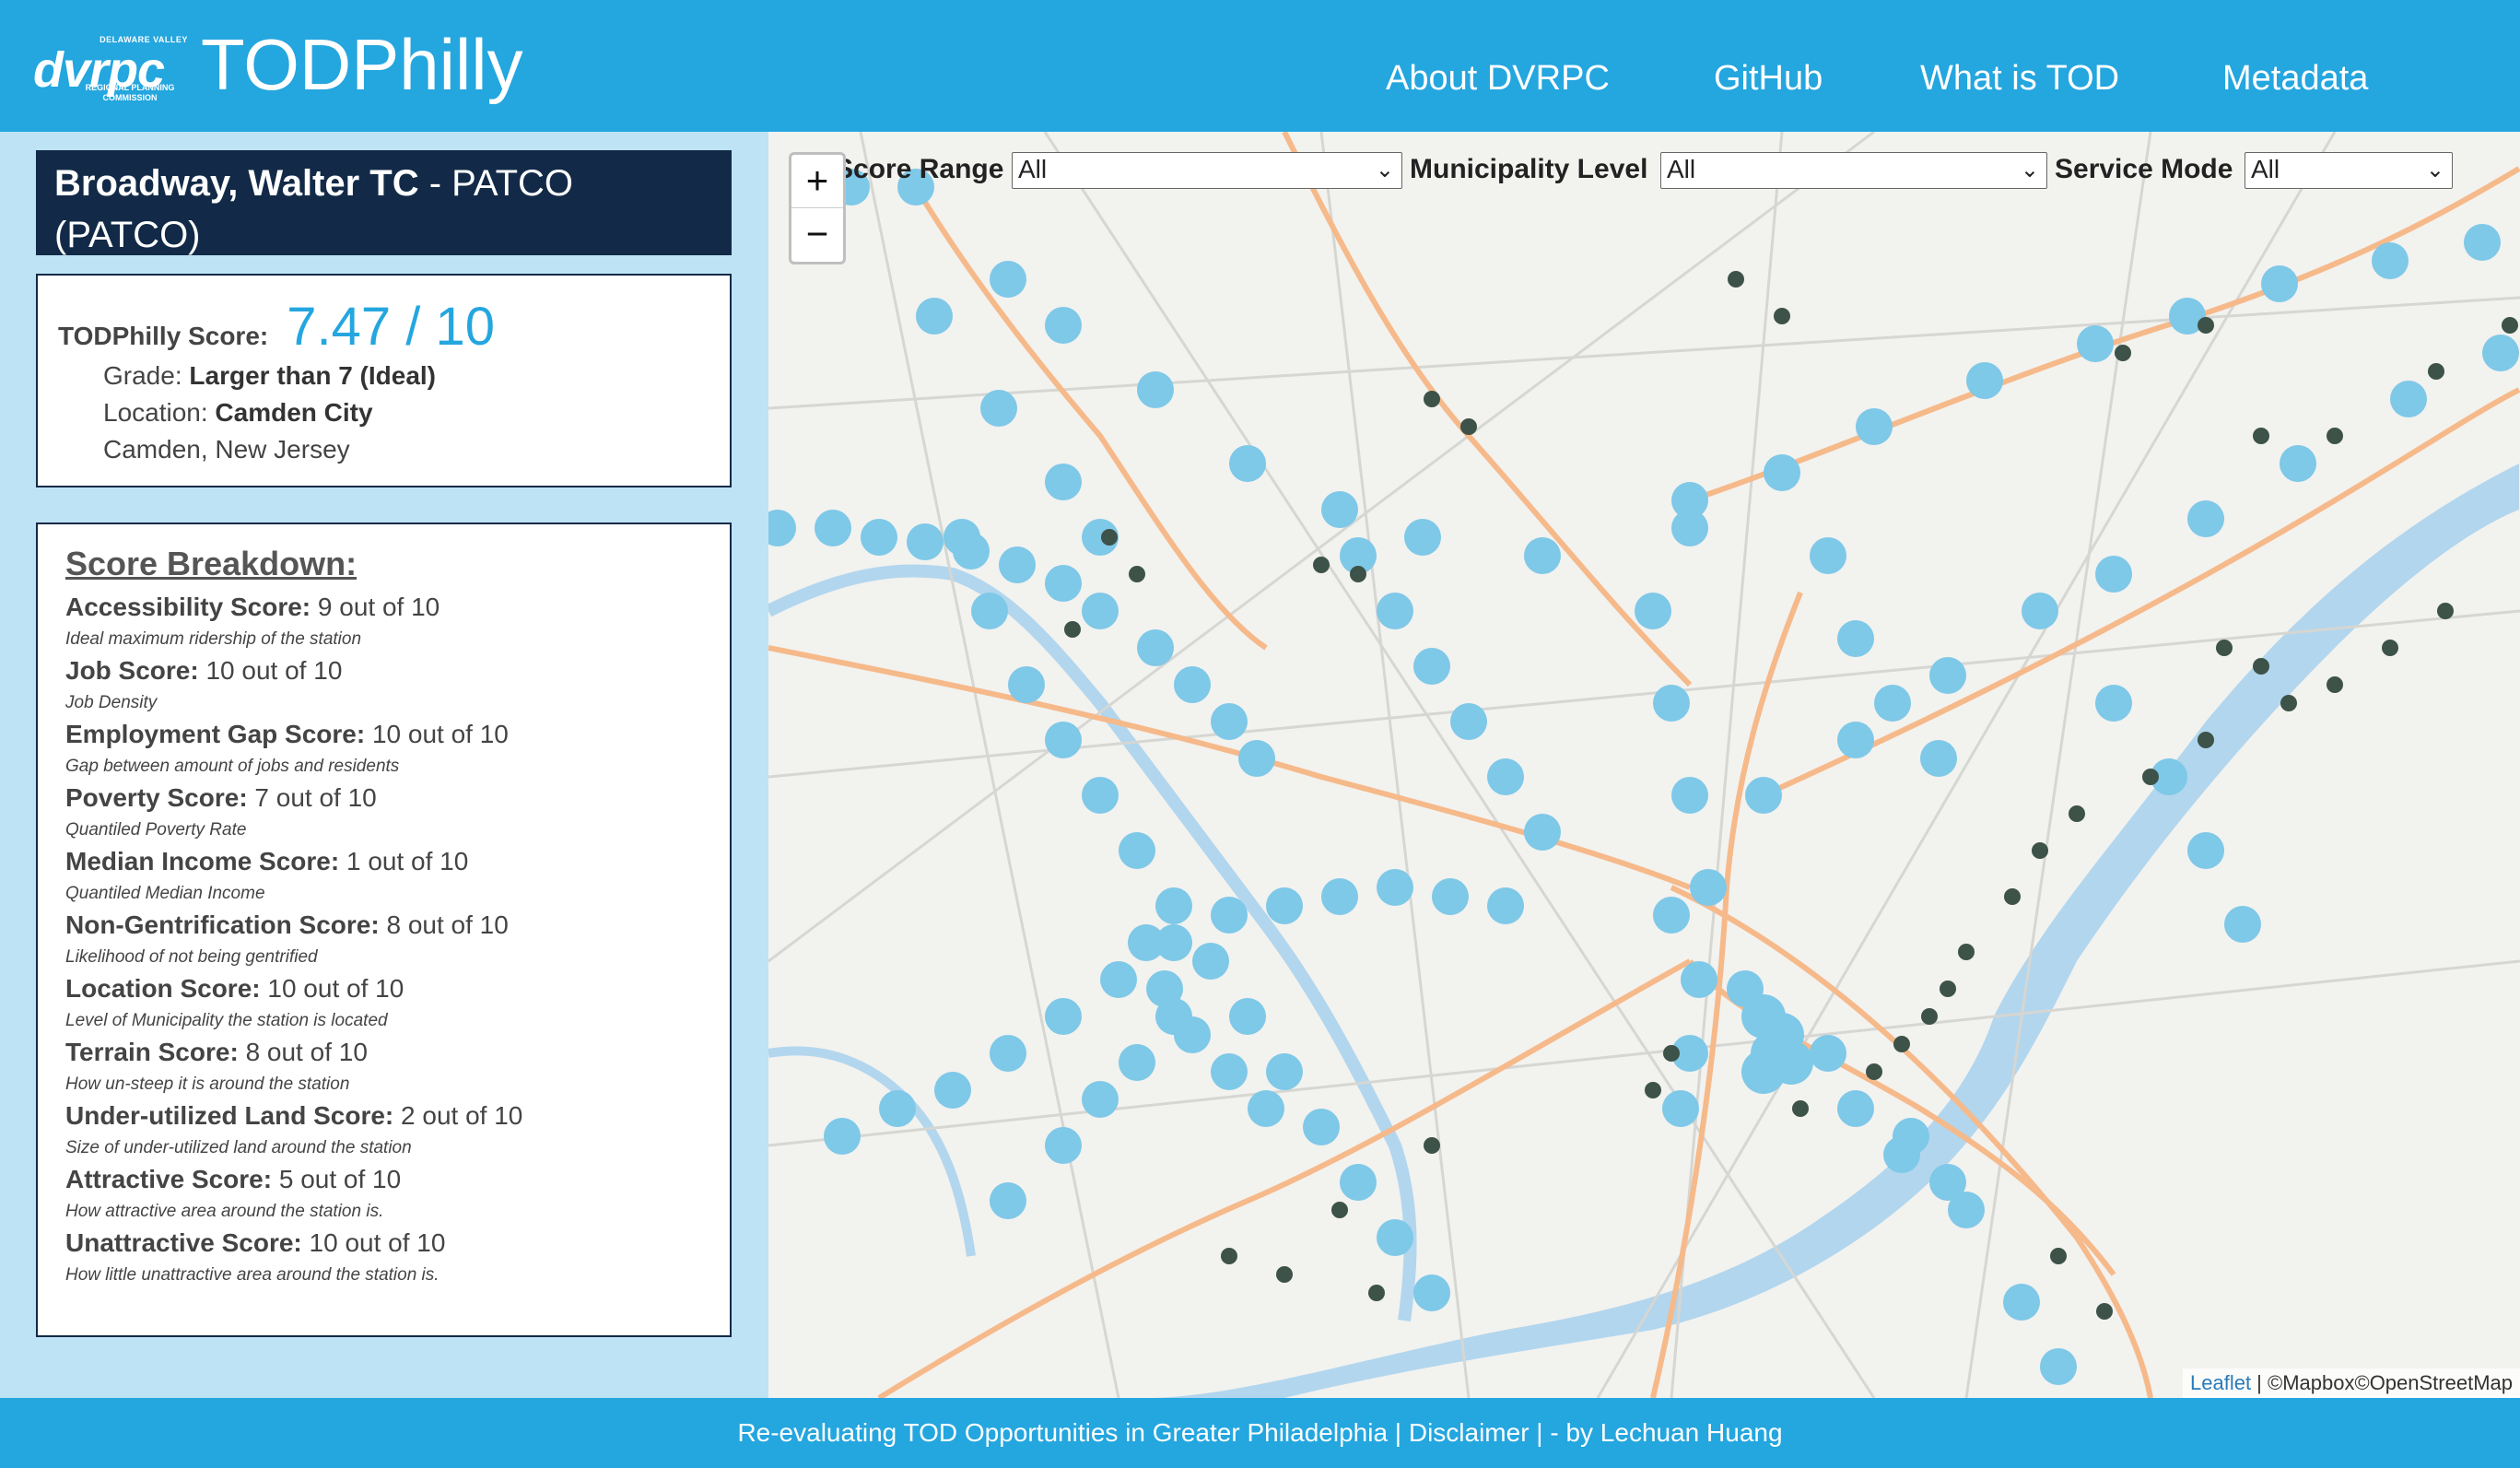 The width and height of the screenshot is (2520, 1468). What do you see at coordinates (817, 181) in the screenshot?
I see `zoom-in-button: +` at bounding box center [817, 181].